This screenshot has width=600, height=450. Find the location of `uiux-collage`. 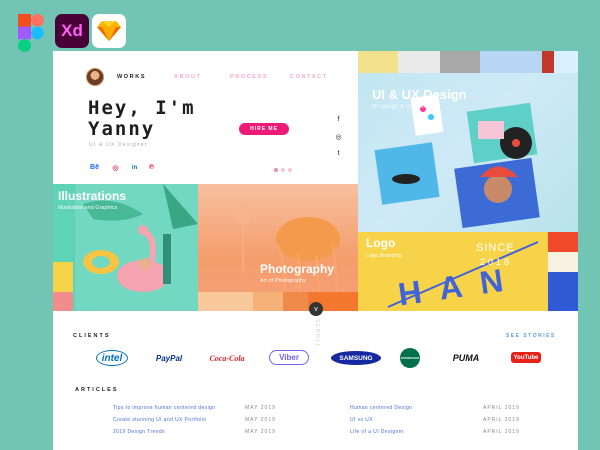

uiux-collage is located at coordinates (457, 161).